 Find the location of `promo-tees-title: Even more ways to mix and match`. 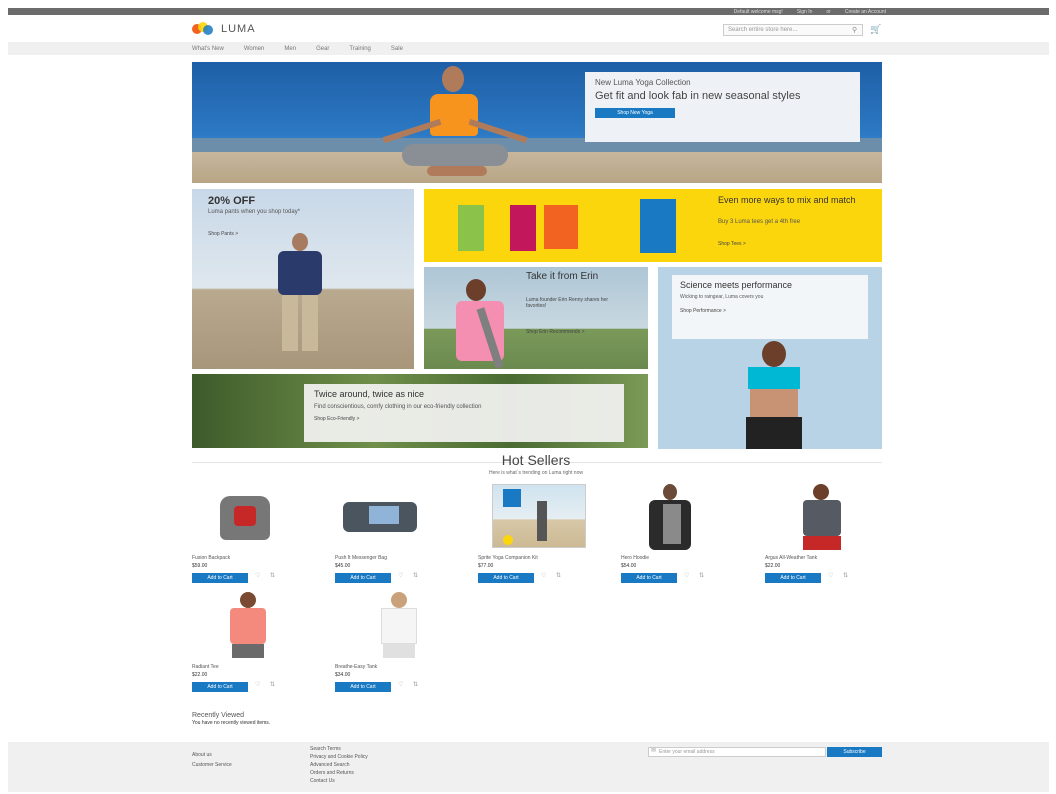

promo-tees-title: Even more ways to mix and match is located at coordinates (787, 200).